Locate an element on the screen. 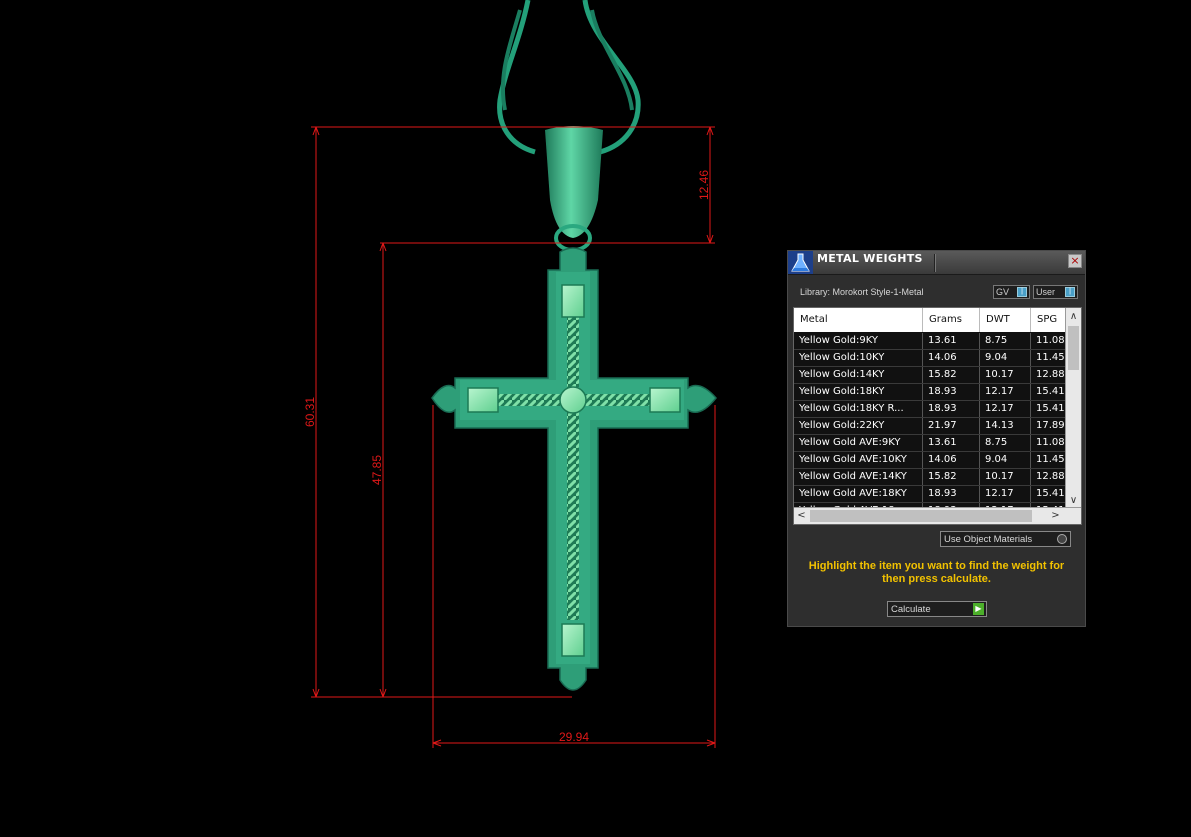 The image size is (1191, 837). spg-cell: 17.89 is located at coordinates (1050, 425).